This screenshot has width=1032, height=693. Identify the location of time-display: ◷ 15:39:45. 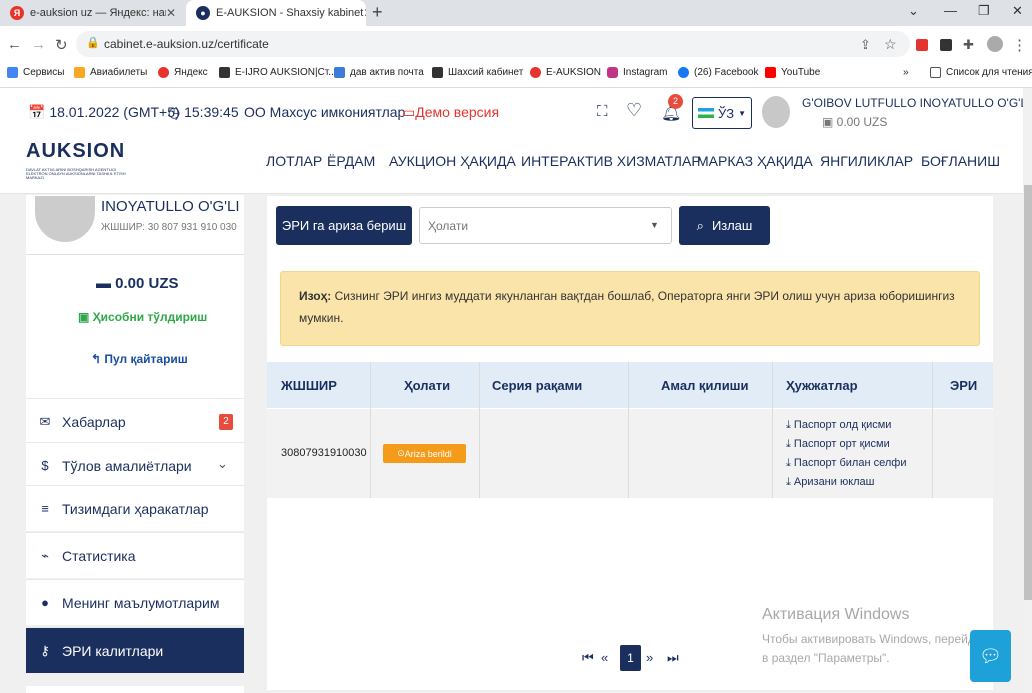
(203, 112).